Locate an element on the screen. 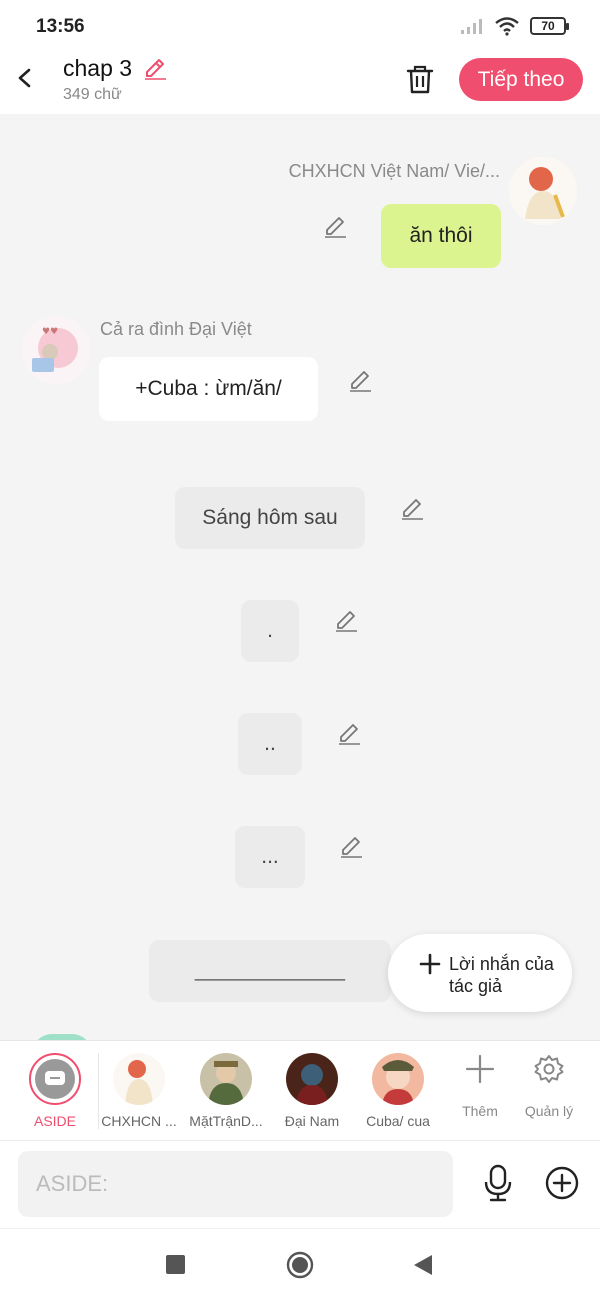 The image size is (600, 1300). message-input is located at coordinates (235, 1184).